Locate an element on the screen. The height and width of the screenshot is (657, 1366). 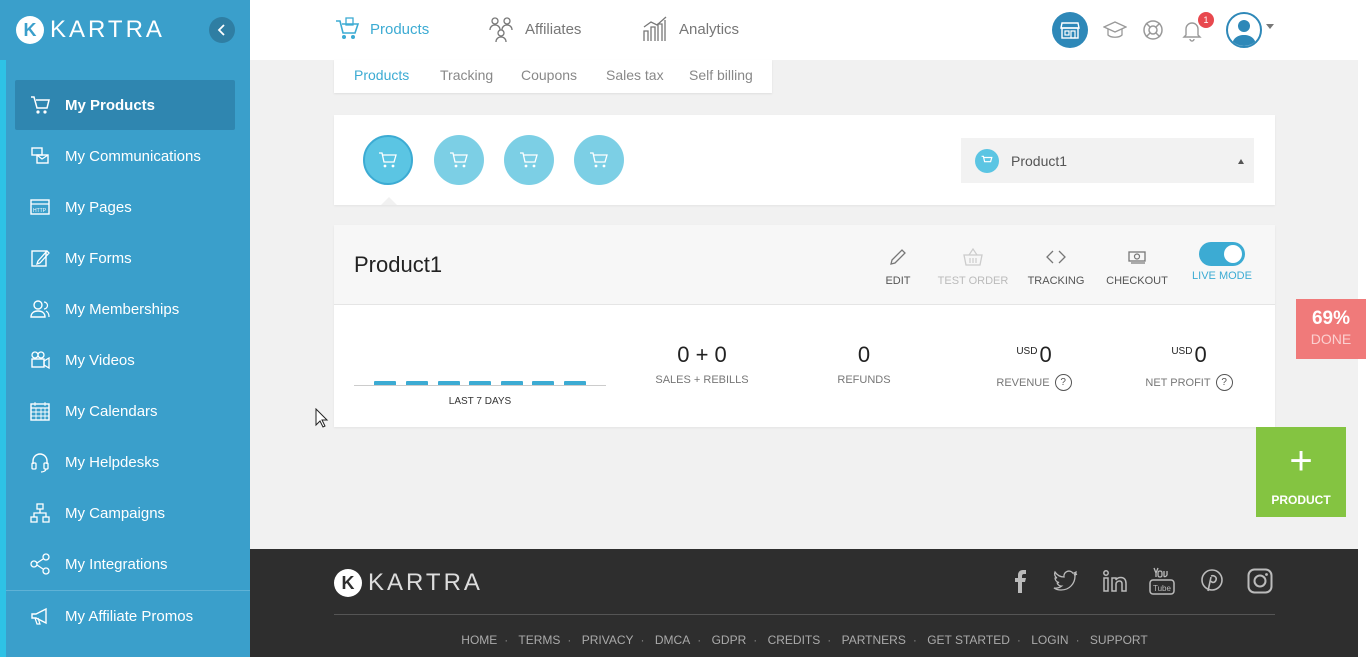
footer-link-support: SUPPORT is located at coordinates (1119, 640).